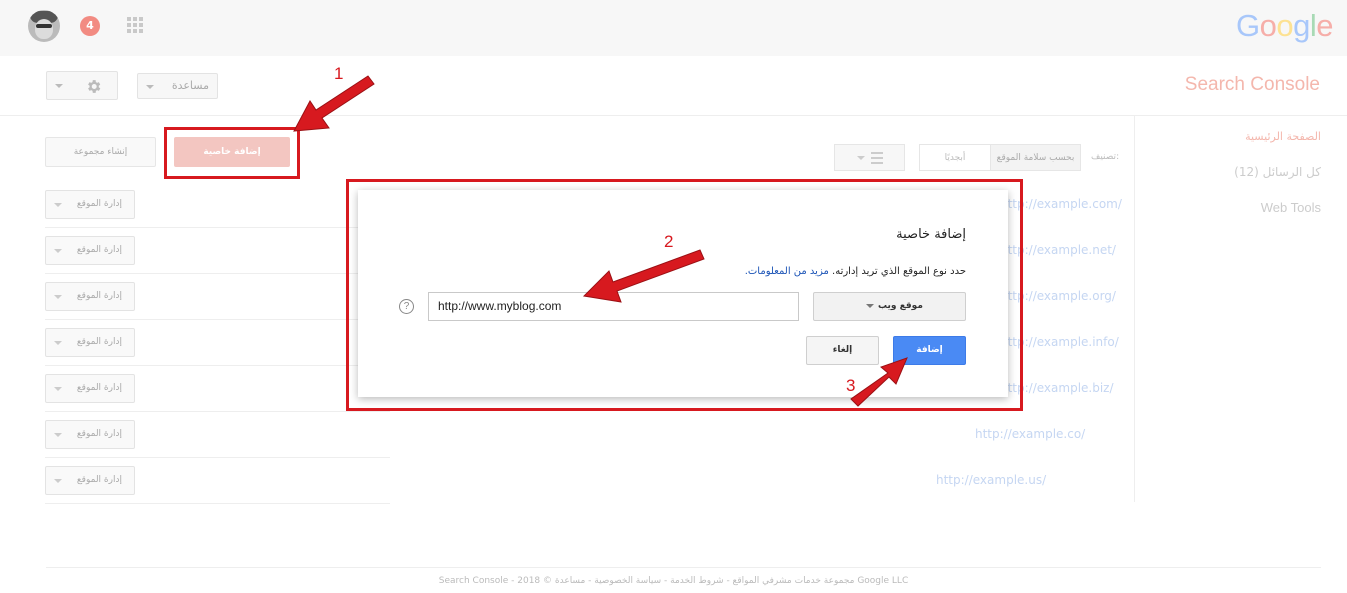  Describe the element at coordinates (877, 158) in the screenshot. I see `list-view-icon` at that location.